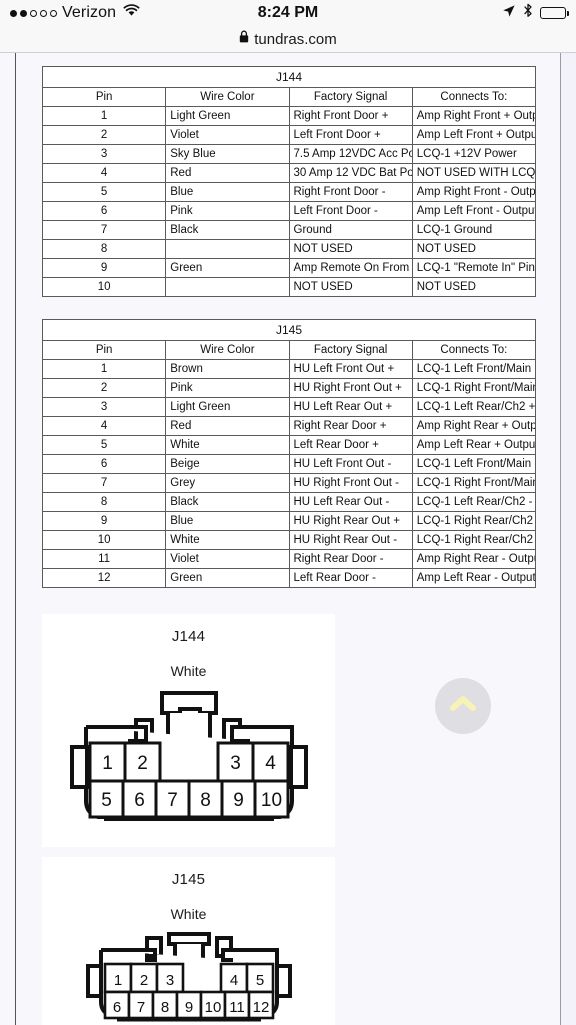 This screenshot has height=1025, width=576. Describe the element at coordinates (227, 540) in the screenshot. I see `cell-wire-color: White` at that location.